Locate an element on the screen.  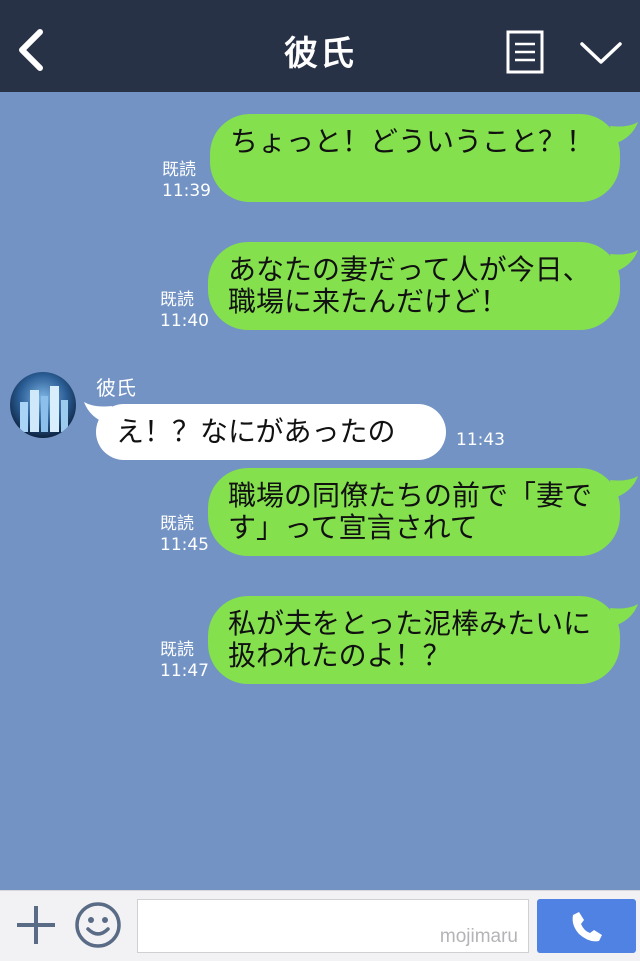
outgoing-bubble: あなたの妻だって人が今日、職場に来たんだけど！ is located at coordinates (414, 286).